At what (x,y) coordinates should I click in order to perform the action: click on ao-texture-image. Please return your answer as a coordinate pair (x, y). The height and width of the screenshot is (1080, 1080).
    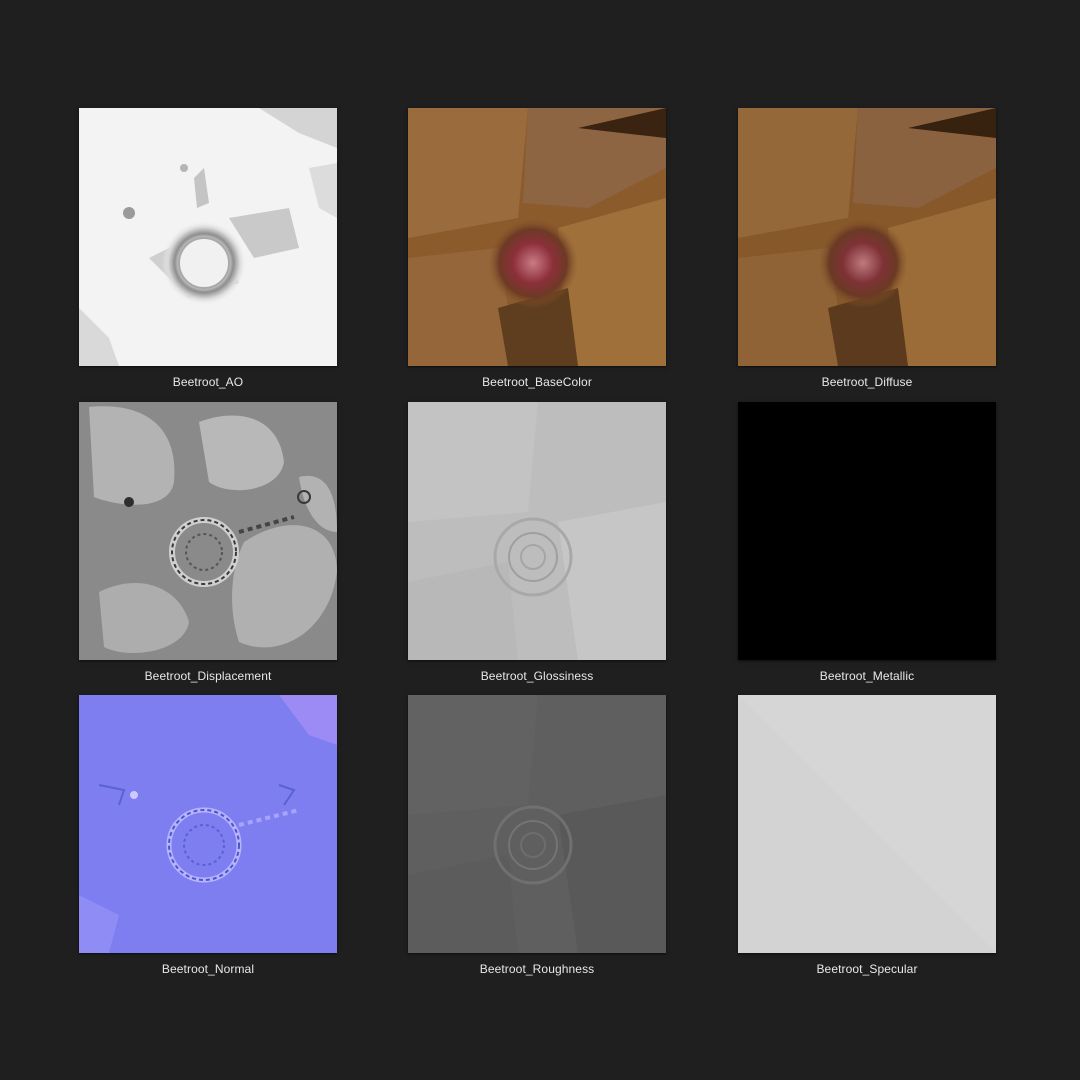
    Looking at the image, I should click on (208, 237).